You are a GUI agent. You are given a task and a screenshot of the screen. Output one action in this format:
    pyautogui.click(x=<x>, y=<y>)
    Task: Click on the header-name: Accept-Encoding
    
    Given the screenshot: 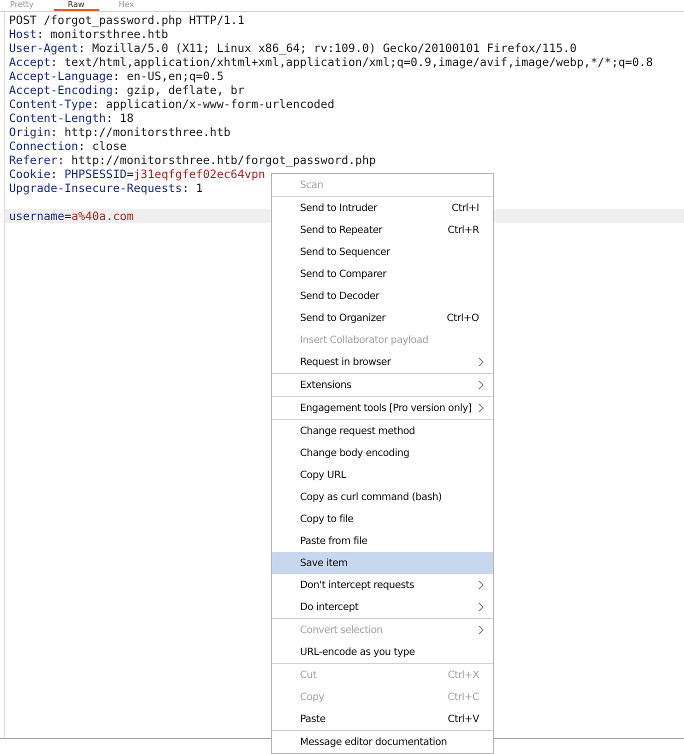 What is the action you would take?
    pyautogui.click(x=61, y=90)
    